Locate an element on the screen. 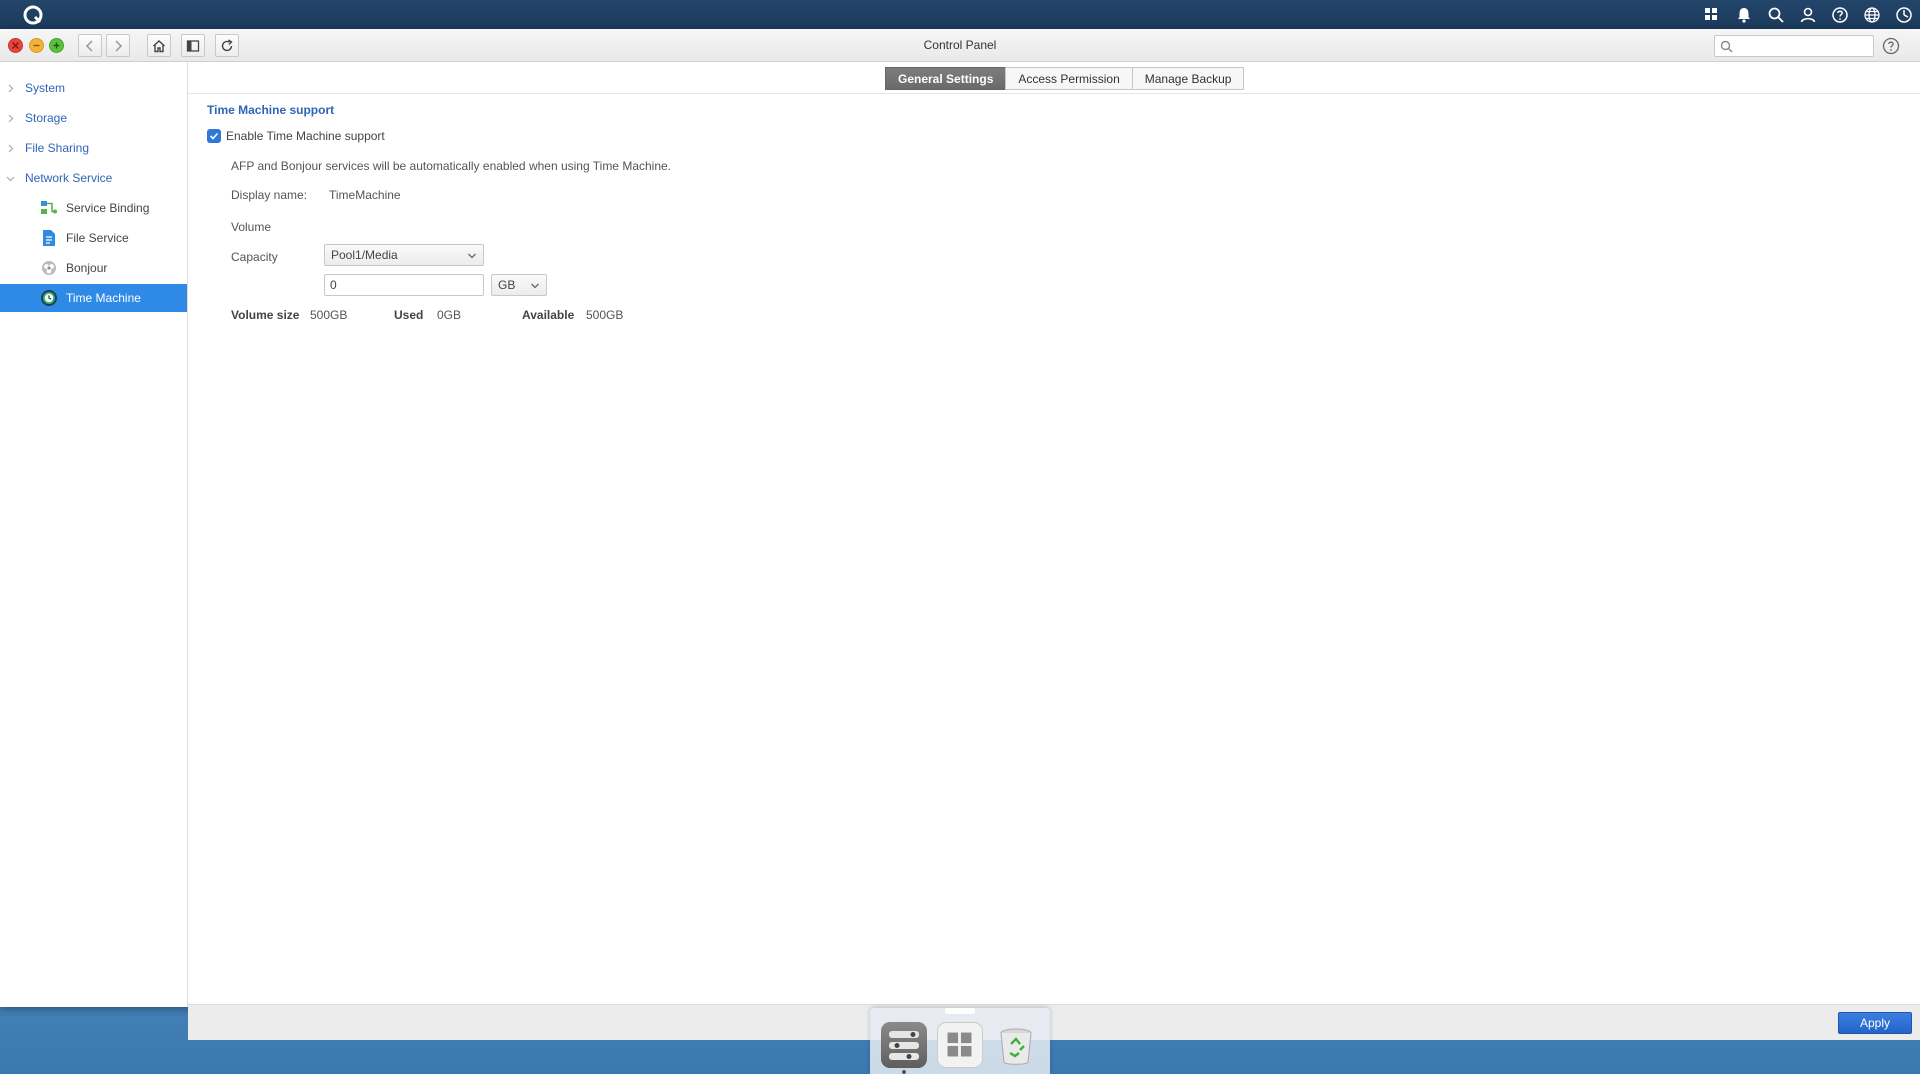 This screenshot has height=1074, width=1920. dock-handle is located at coordinates (960, 1011).